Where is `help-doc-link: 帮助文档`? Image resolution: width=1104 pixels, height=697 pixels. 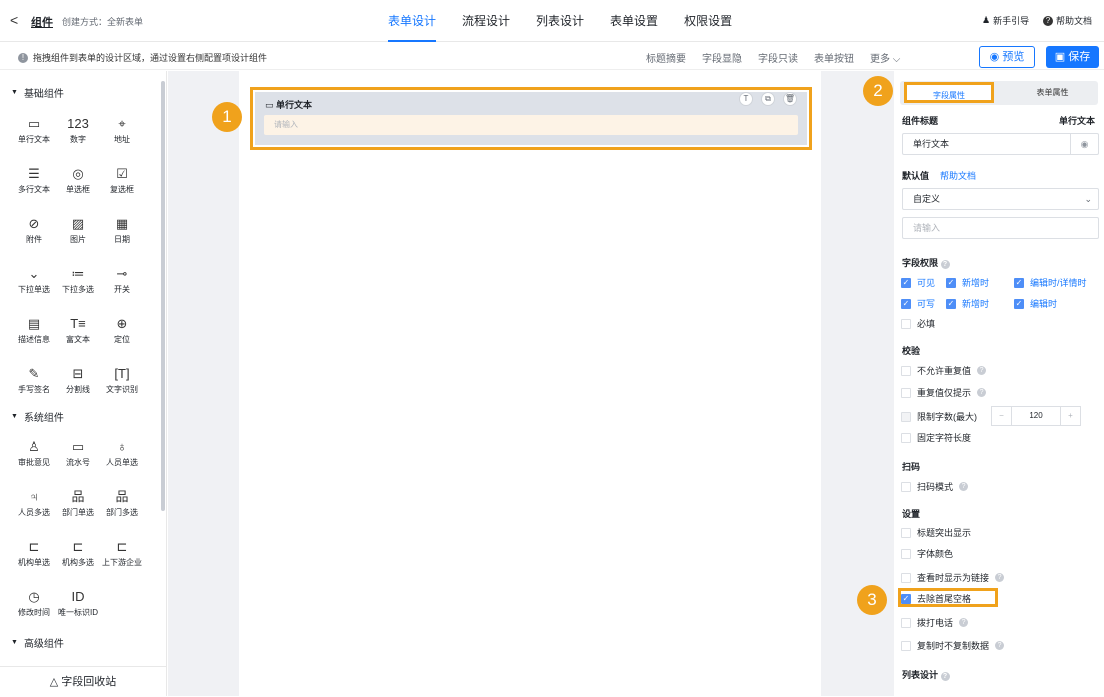
help-doc-link: 帮助文档 is located at coordinates (958, 175).